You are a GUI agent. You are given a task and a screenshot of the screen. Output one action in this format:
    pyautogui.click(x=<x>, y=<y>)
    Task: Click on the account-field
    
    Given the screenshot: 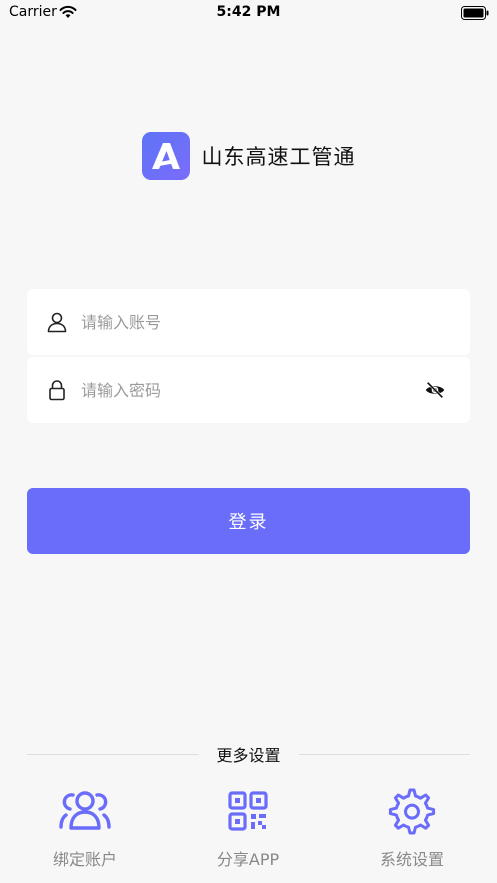 What is the action you would take?
    pyautogui.click(x=248, y=322)
    